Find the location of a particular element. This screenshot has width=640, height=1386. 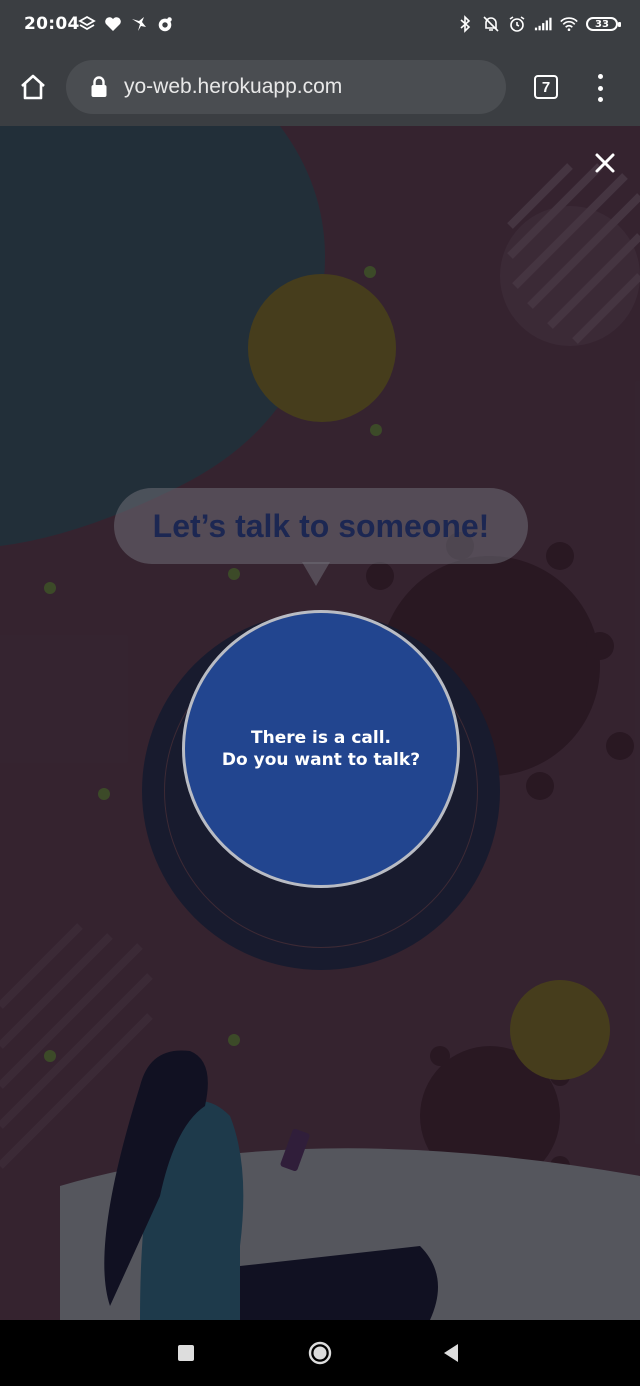

back-nav-icon is located at coordinates (451, 1353).